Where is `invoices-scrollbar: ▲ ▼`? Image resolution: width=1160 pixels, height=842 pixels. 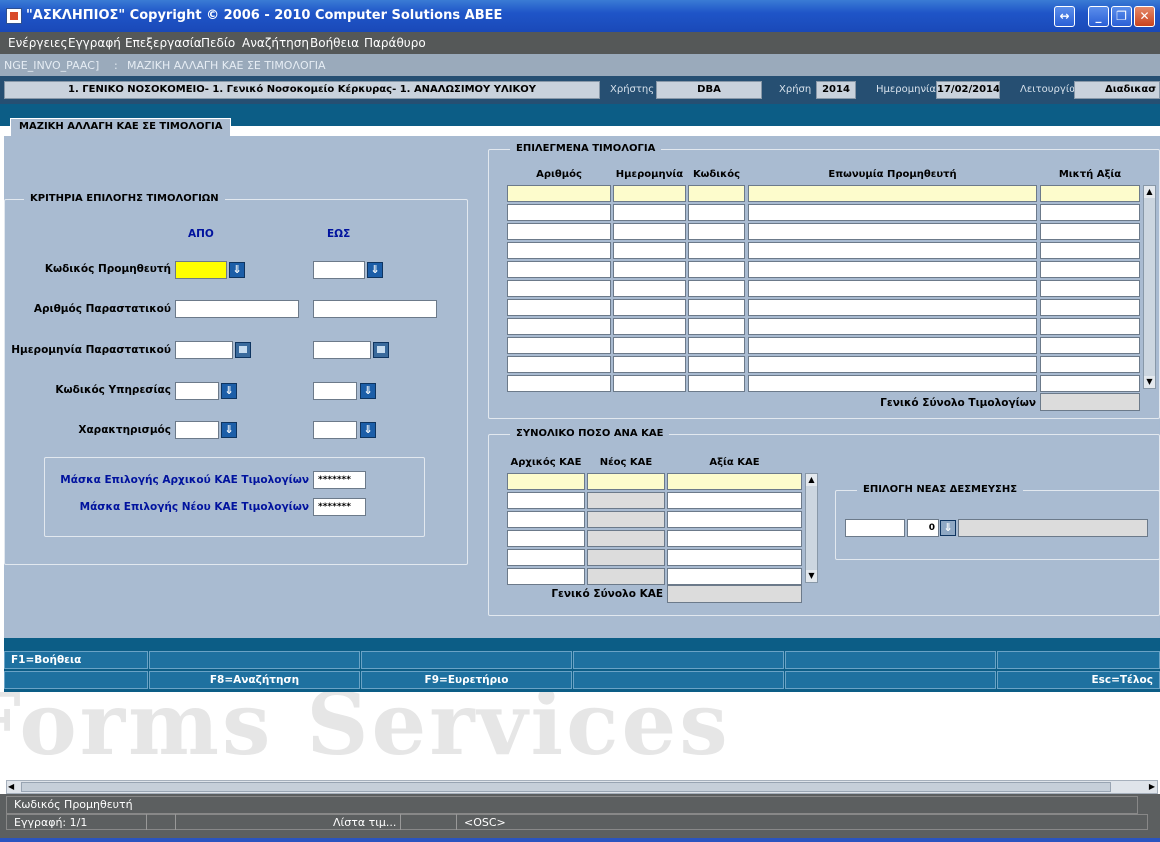 invoices-scrollbar: ▲ ▼ is located at coordinates (1149, 287).